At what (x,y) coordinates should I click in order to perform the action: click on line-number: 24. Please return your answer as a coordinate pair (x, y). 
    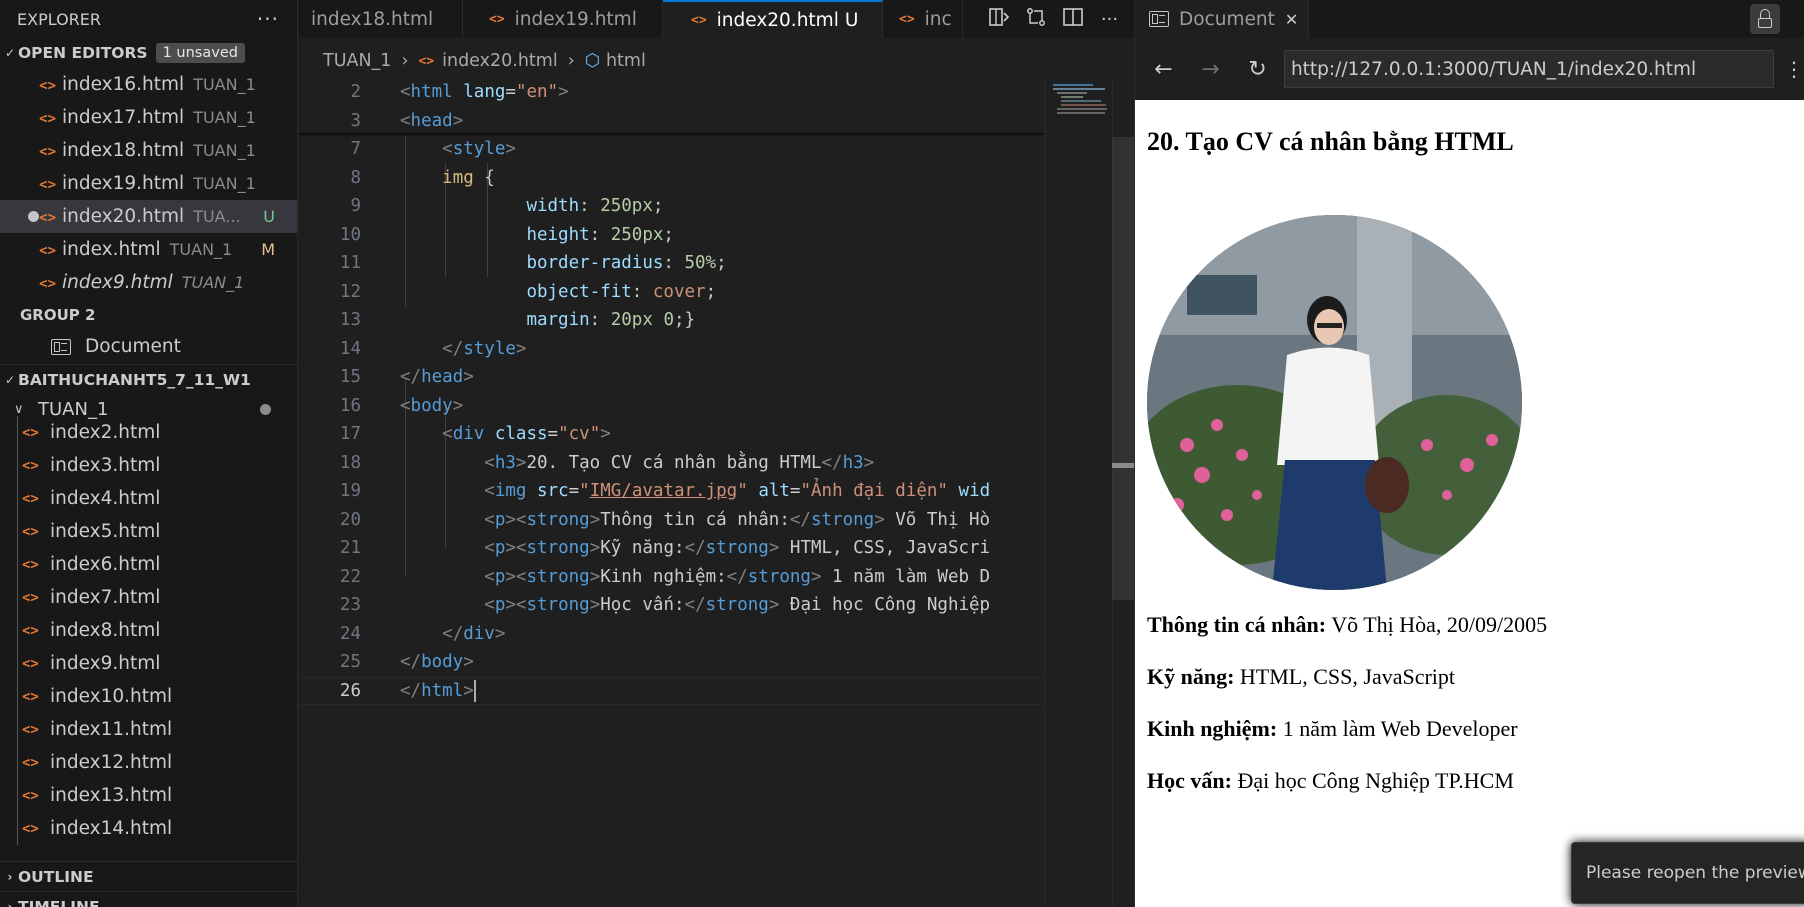
    Looking at the image, I should click on (350, 633).